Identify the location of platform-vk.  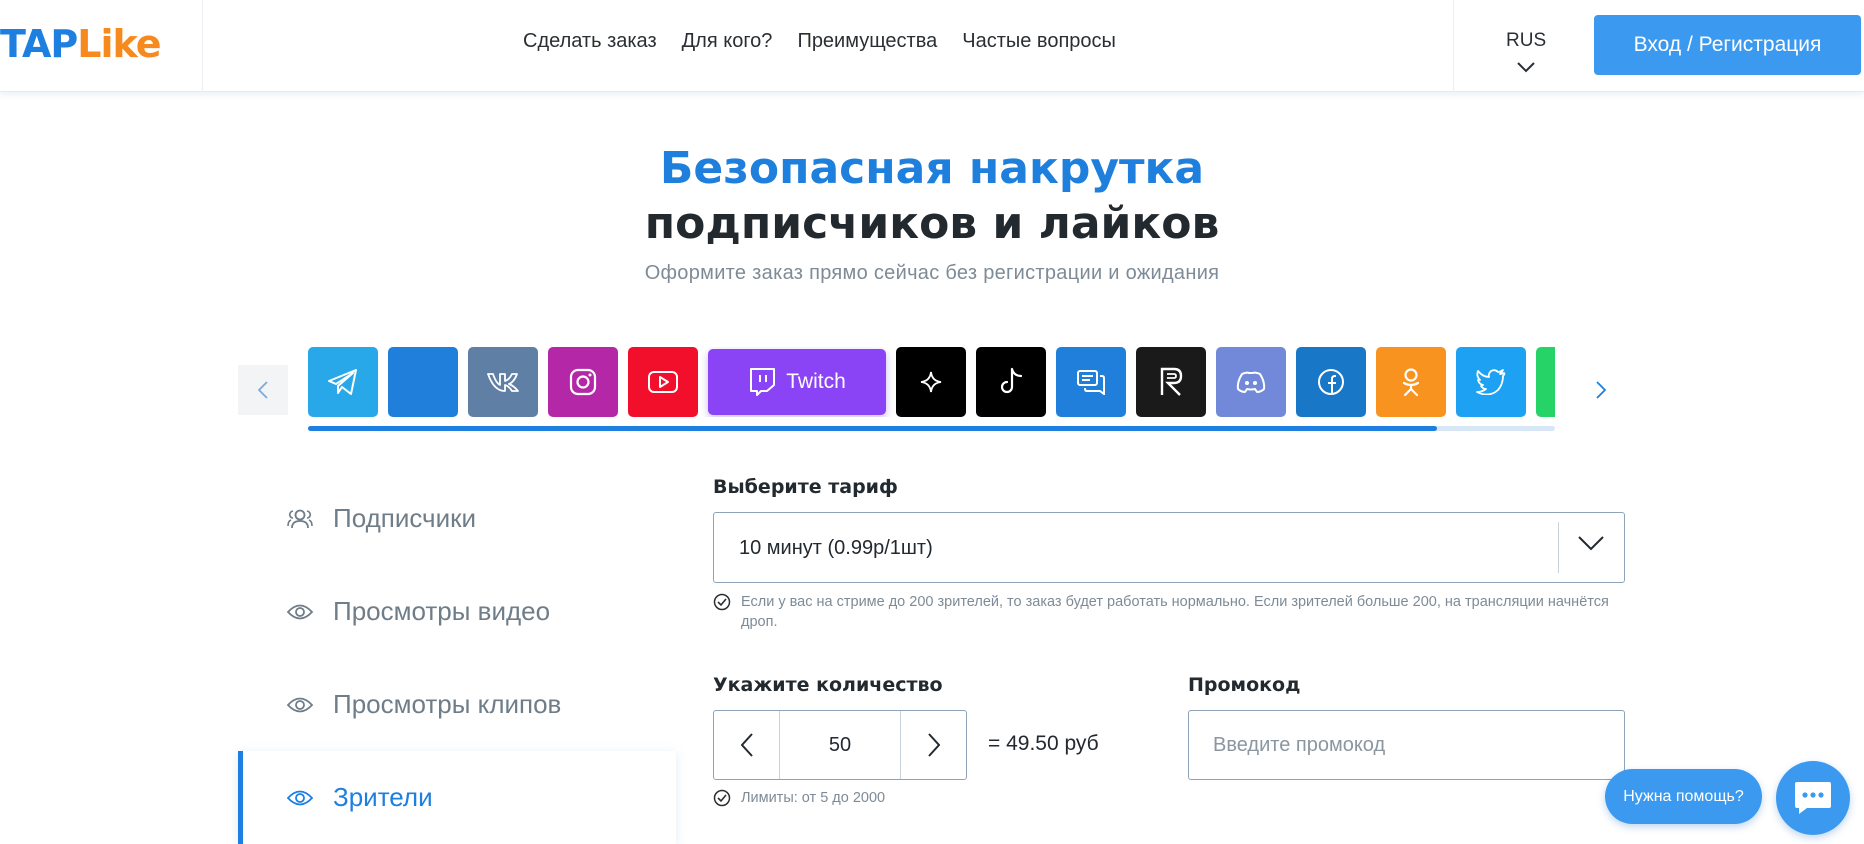
(503, 382).